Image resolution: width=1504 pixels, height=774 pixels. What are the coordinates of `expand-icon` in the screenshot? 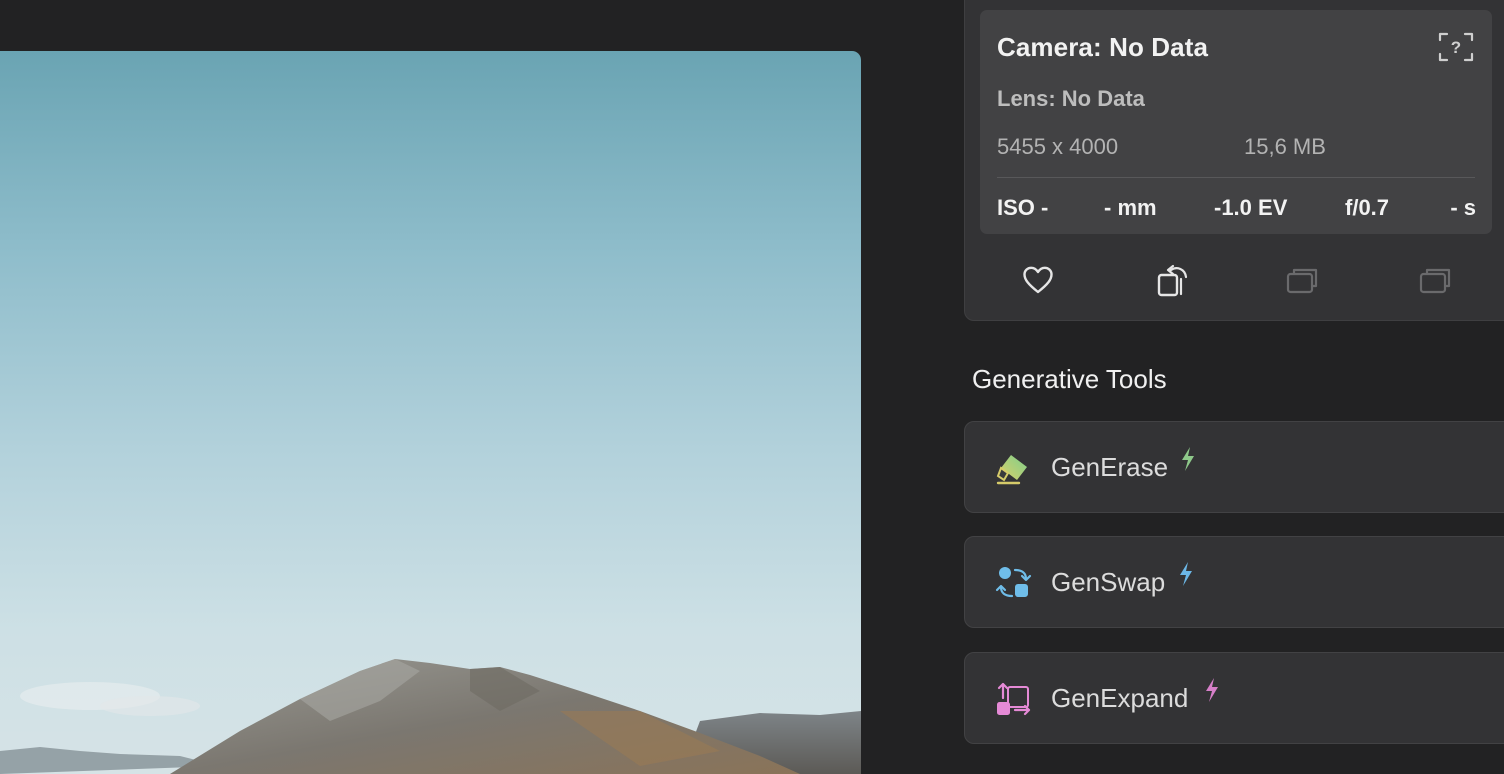 It's located at (1014, 699).